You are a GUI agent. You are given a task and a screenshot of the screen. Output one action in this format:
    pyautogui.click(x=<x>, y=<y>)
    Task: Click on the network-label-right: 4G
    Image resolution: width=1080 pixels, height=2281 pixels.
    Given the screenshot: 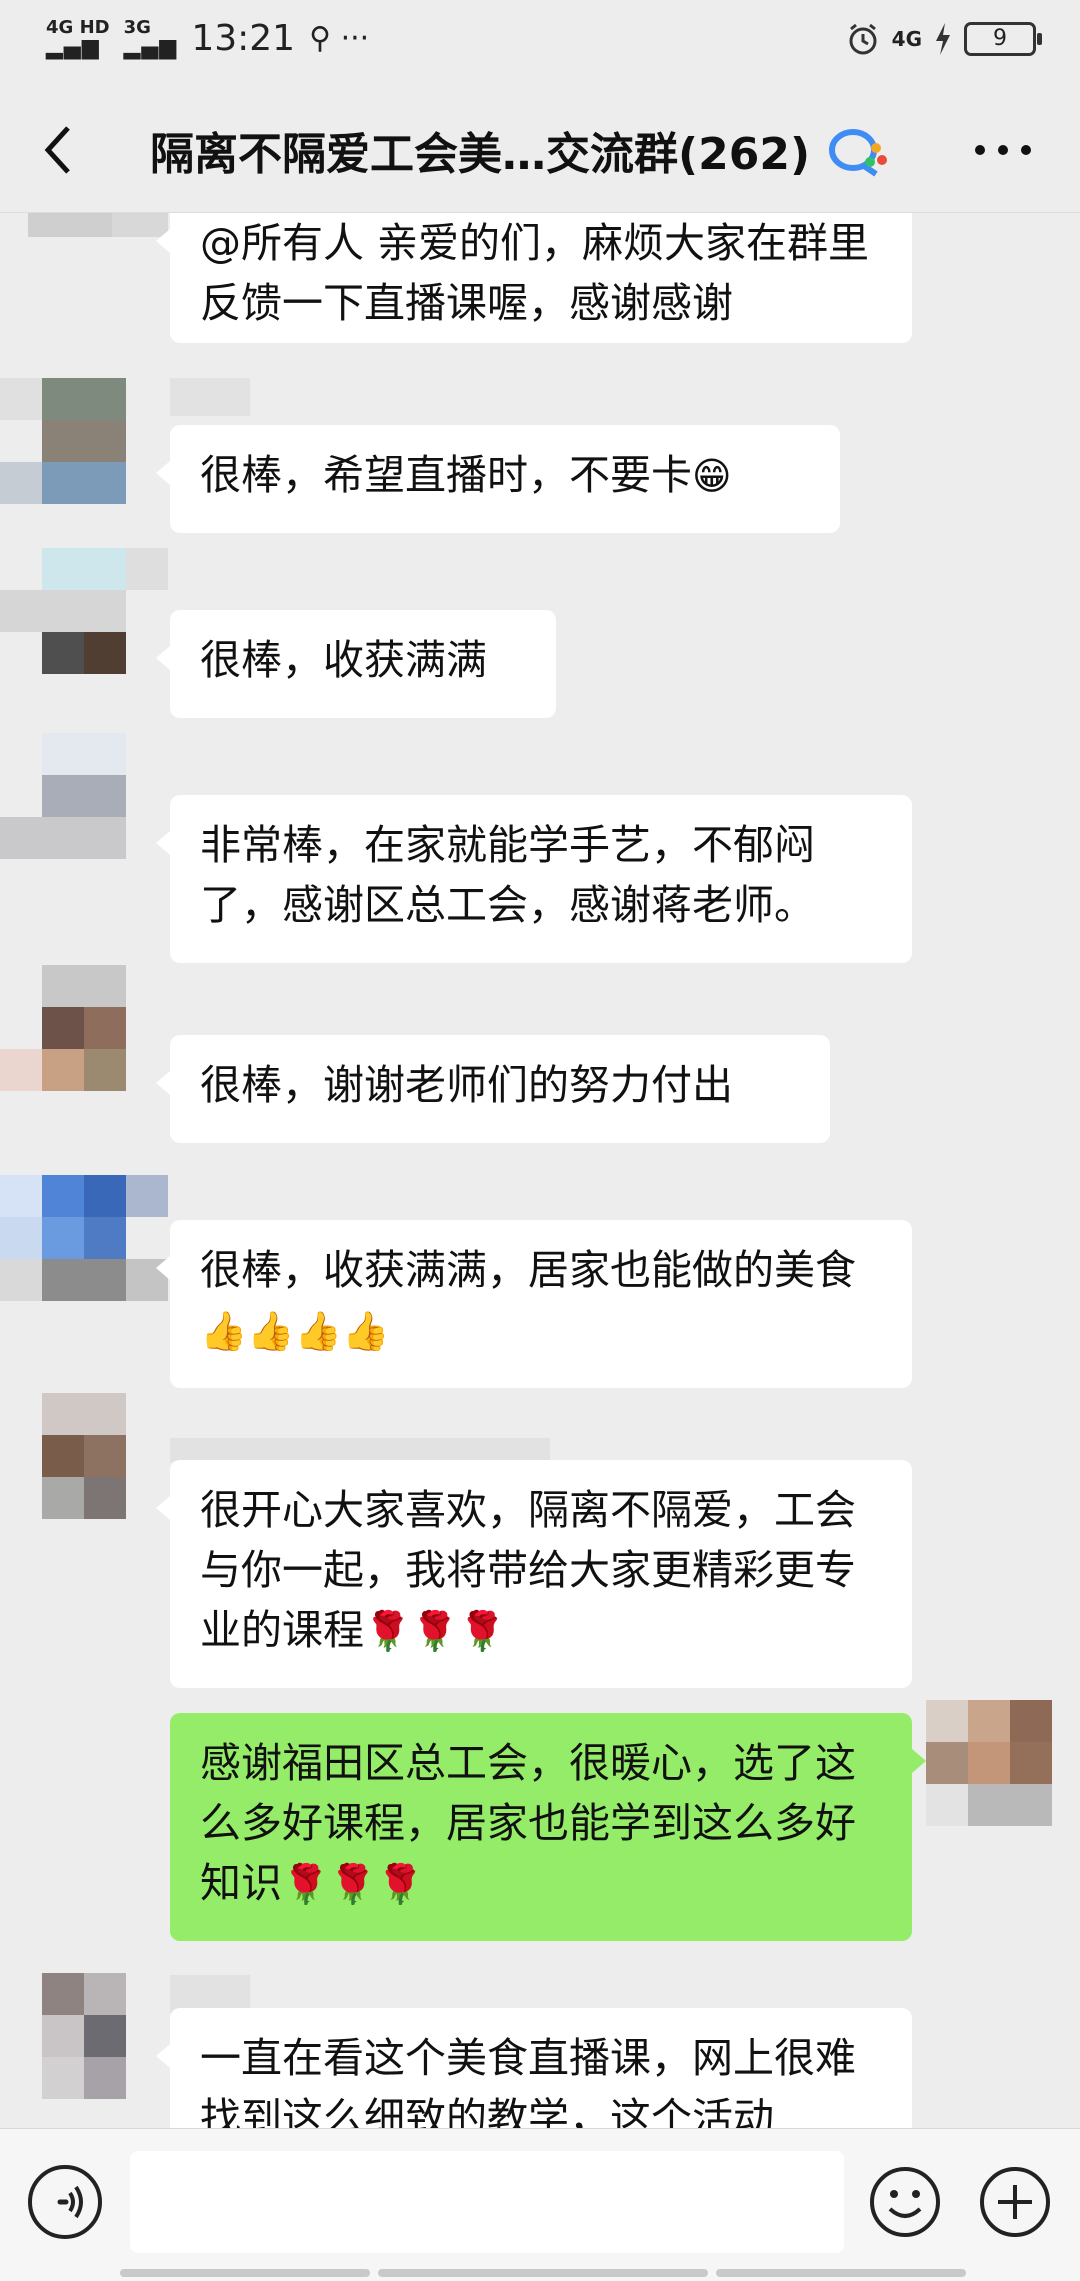 What is the action you would take?
    pyautogui.click(x=906, y=39)
    